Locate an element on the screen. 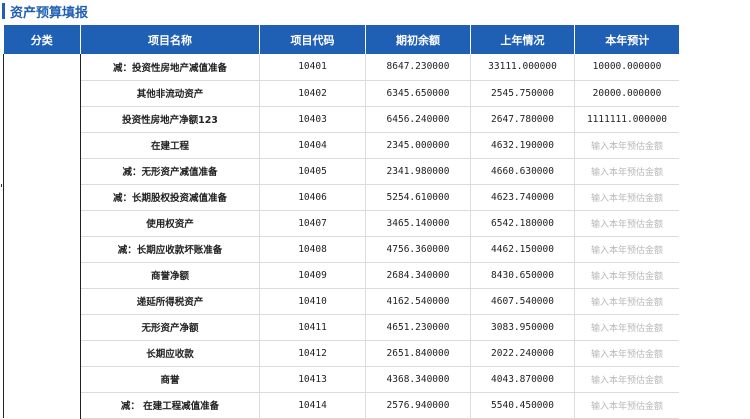 The width and height of the screenshot is (750, 419). item-code-cell: 10412 is located at coordinates (312, 353).